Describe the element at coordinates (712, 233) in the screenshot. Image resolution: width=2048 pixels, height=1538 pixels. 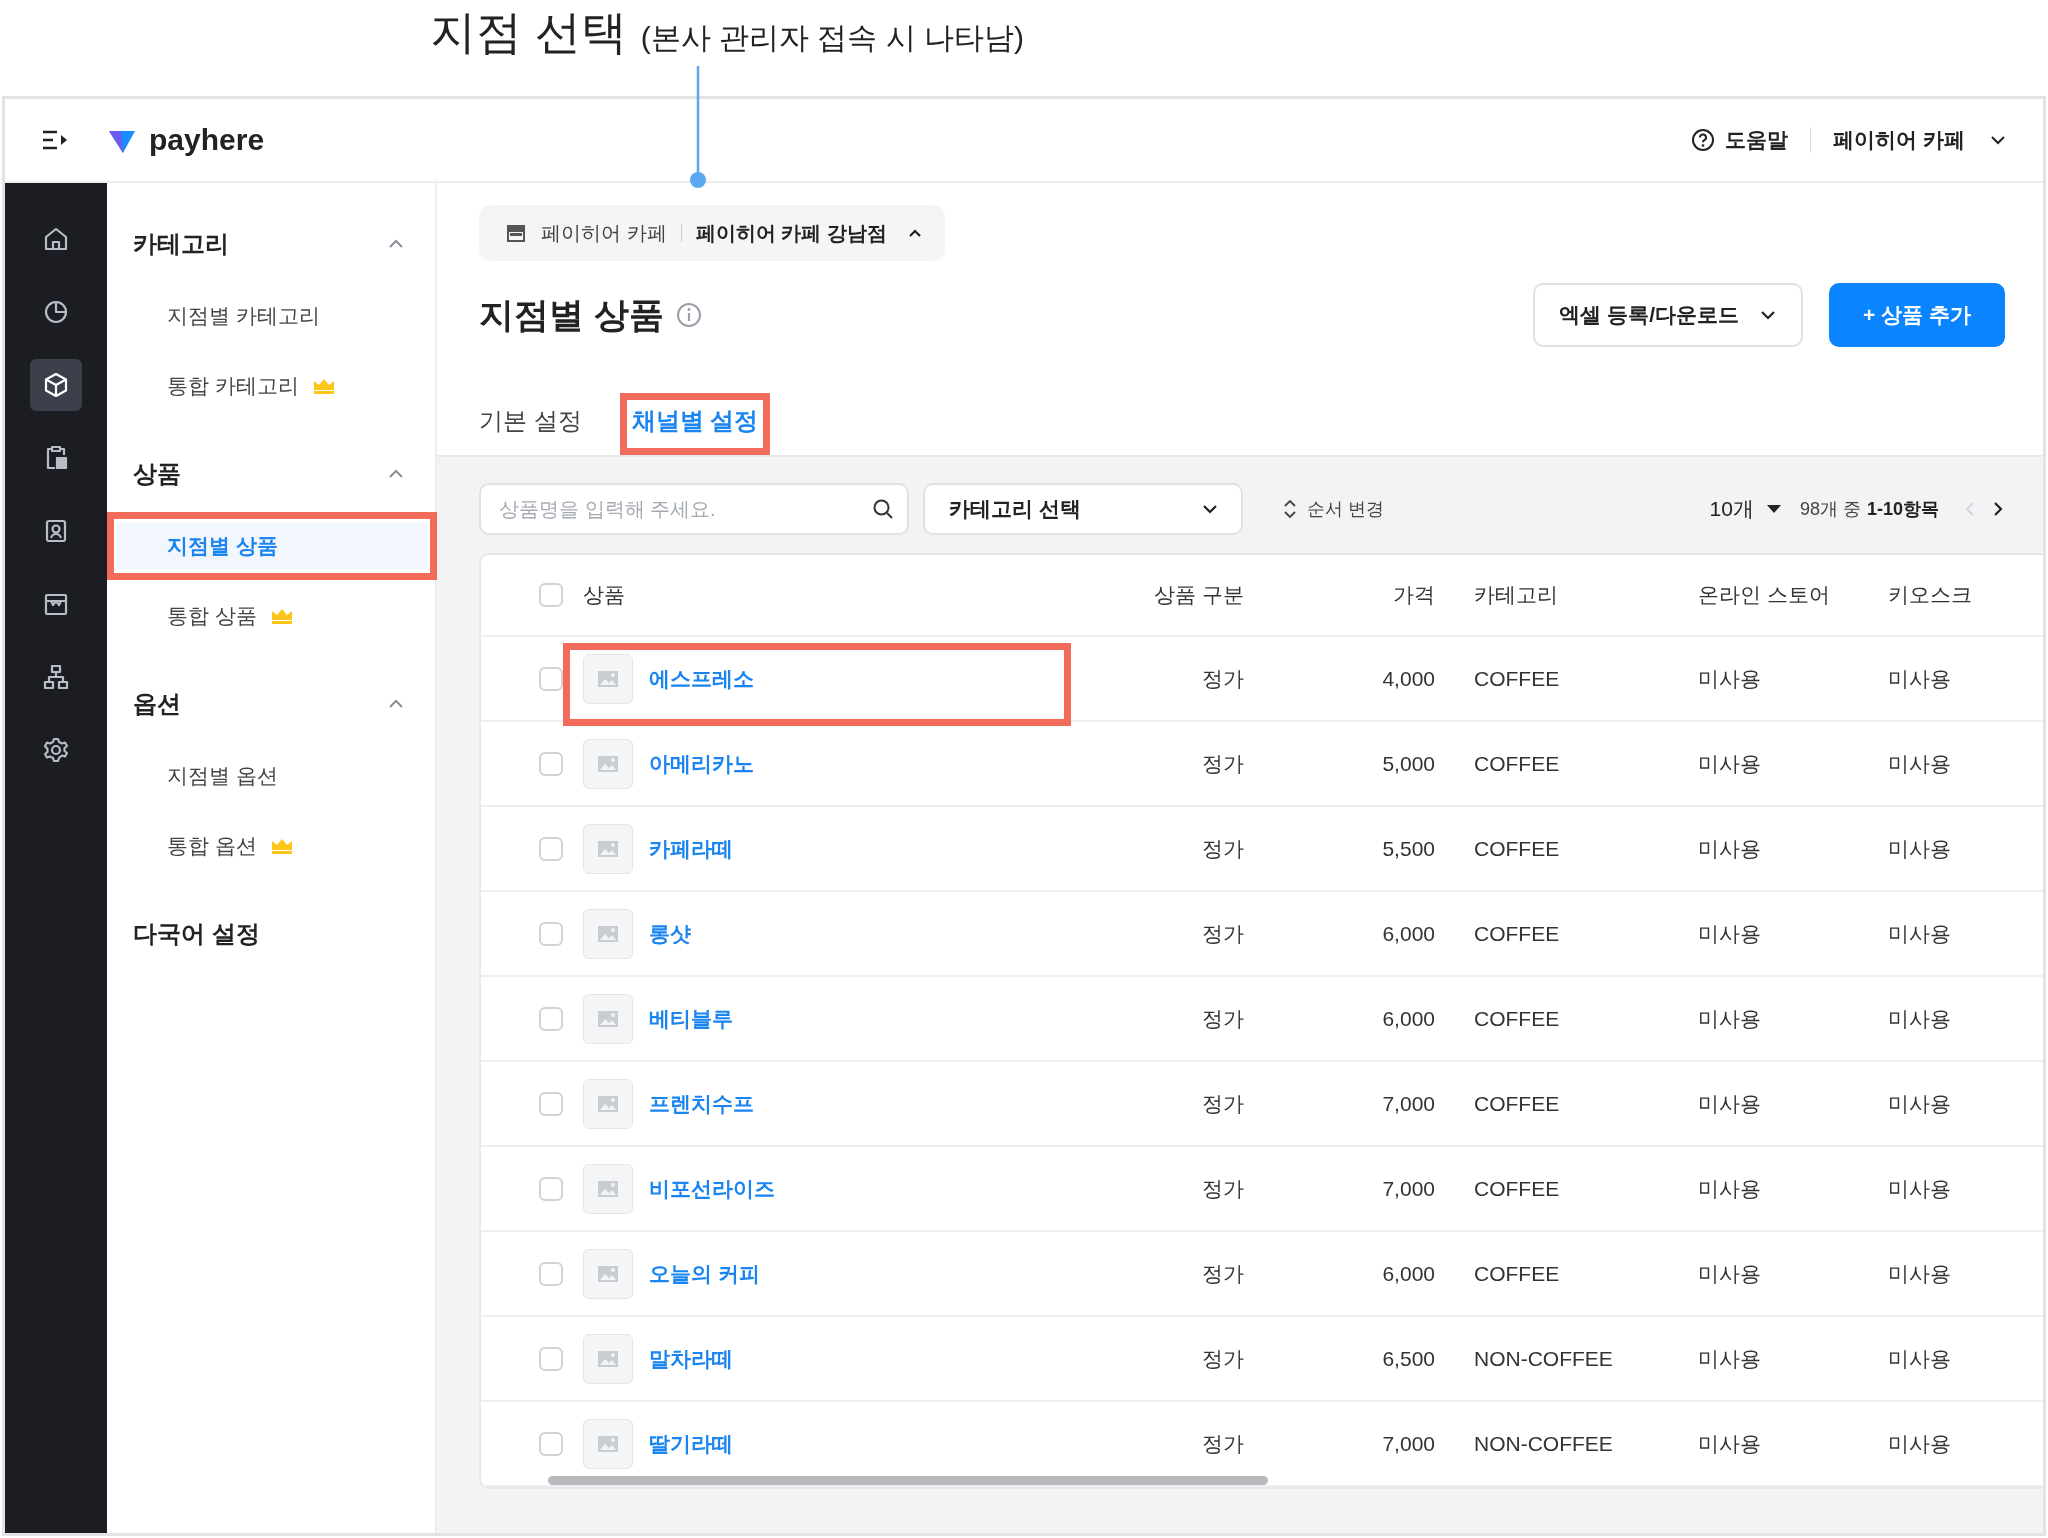
I see `branch-selector: 페이히어 카페 페이히어 카페 강남점` at that location.